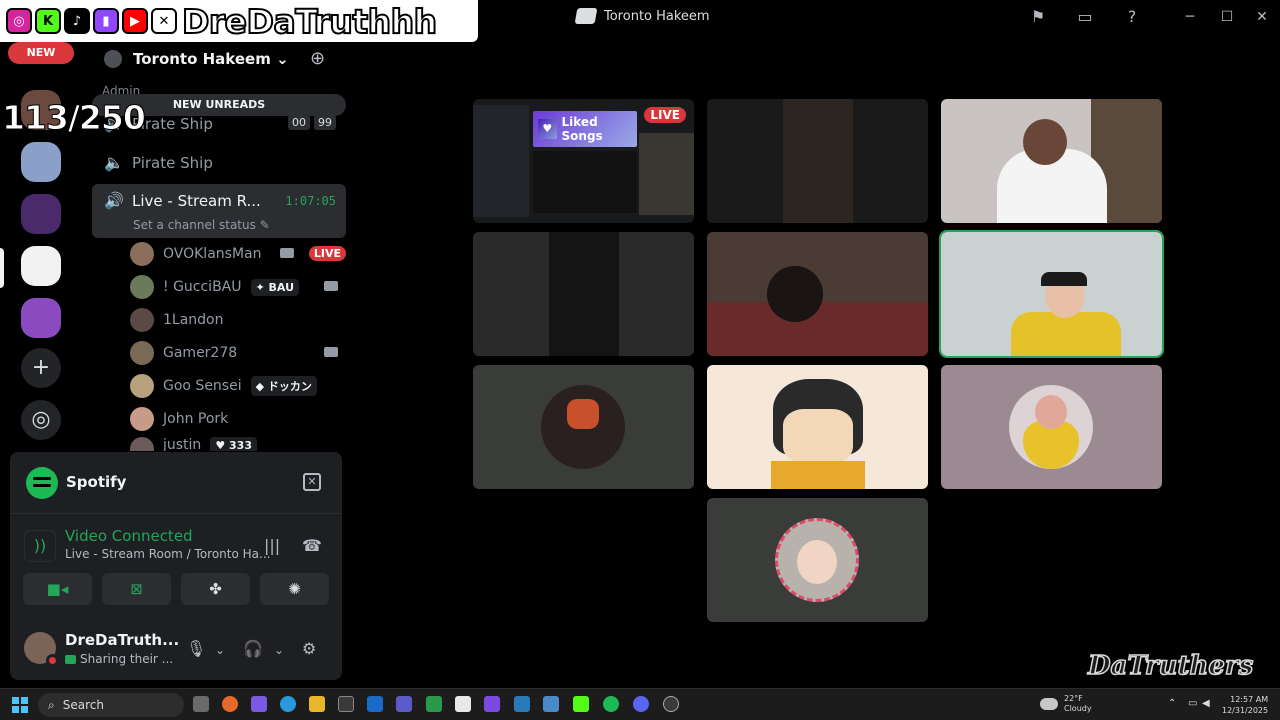  What do you see at coordinates (96, 482) in the screenshot?
I see `activity-name: Spotify` at bounding box center [96, 482].